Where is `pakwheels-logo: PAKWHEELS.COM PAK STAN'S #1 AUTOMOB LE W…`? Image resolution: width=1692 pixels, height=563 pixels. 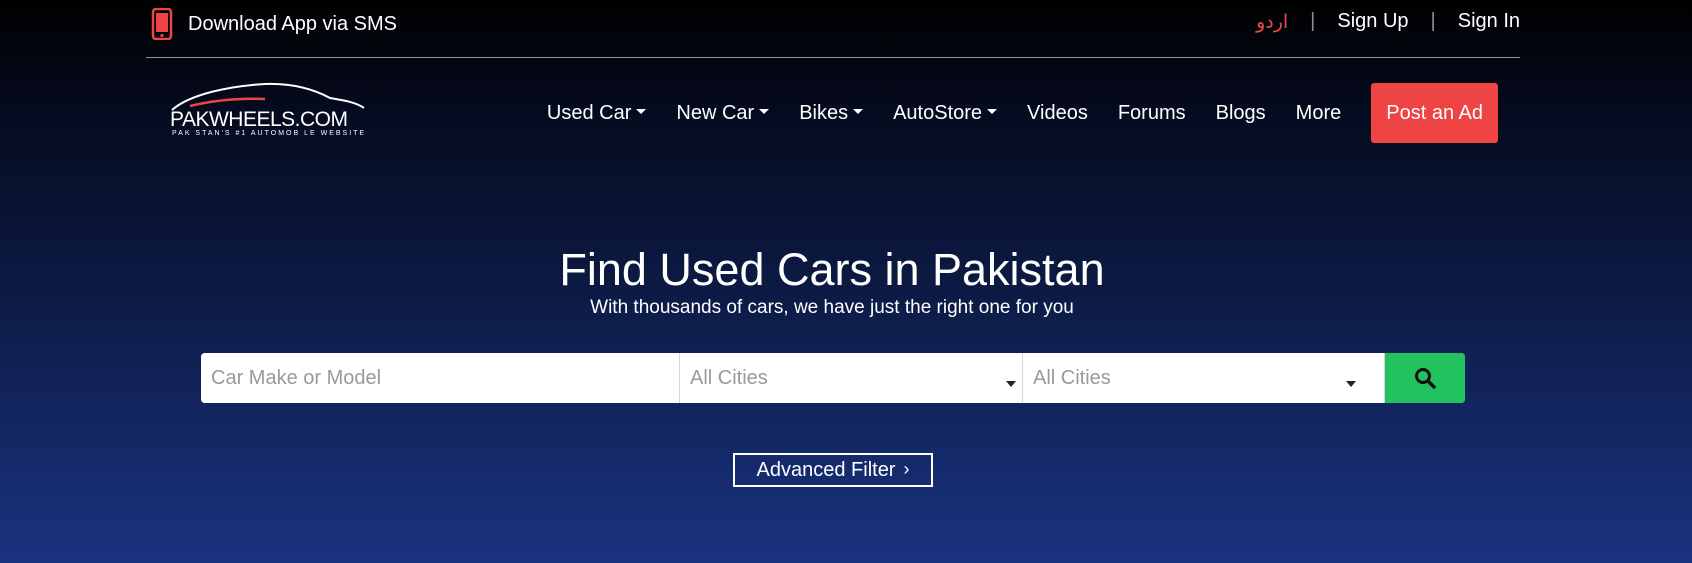 pakwheels-logo: PAKWHEELS.COM PAK STAN'S #1 AUTOMOB LE W… is located at coordinates (268, 111).